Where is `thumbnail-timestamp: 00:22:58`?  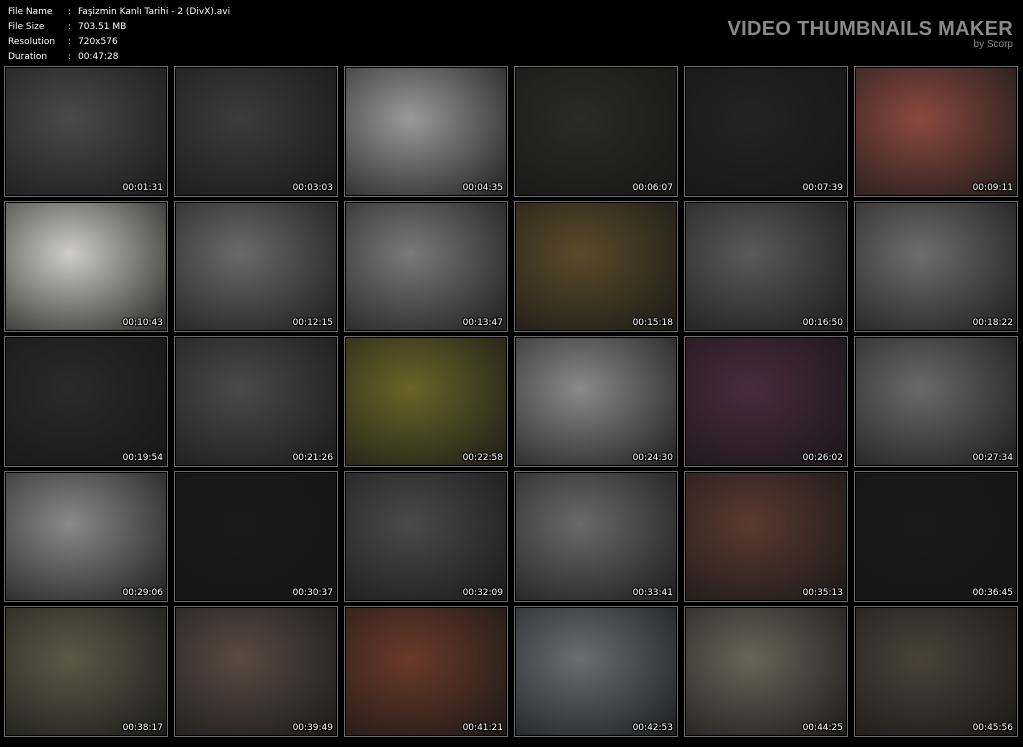 thumbnail-timestamp: 00:22:58 is located at coordinates (482, 458).